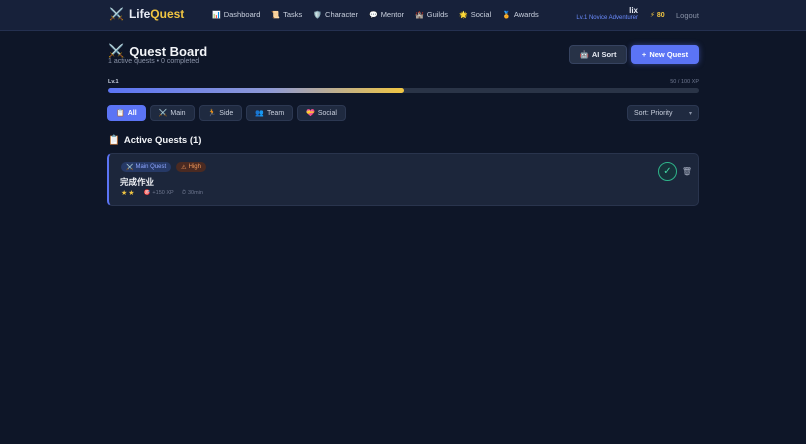 This screenshot has height=444, width=806. I want to click on target-icon: 🎯, so click(147, 193).